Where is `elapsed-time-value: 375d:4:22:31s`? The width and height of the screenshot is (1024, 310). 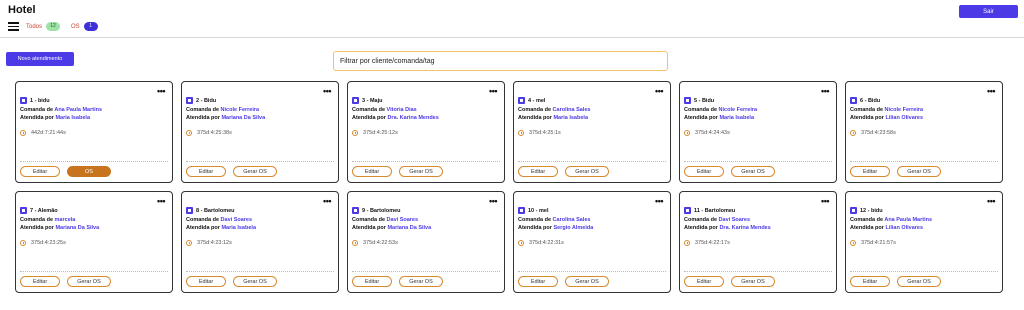 elapsed-time-value: 375d:4:22:31s is located at coordinates (546, 243).